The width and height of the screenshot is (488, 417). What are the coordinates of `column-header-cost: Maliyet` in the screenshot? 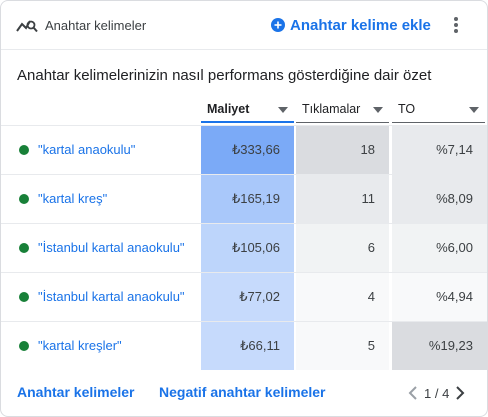 It's located at (247, 110).